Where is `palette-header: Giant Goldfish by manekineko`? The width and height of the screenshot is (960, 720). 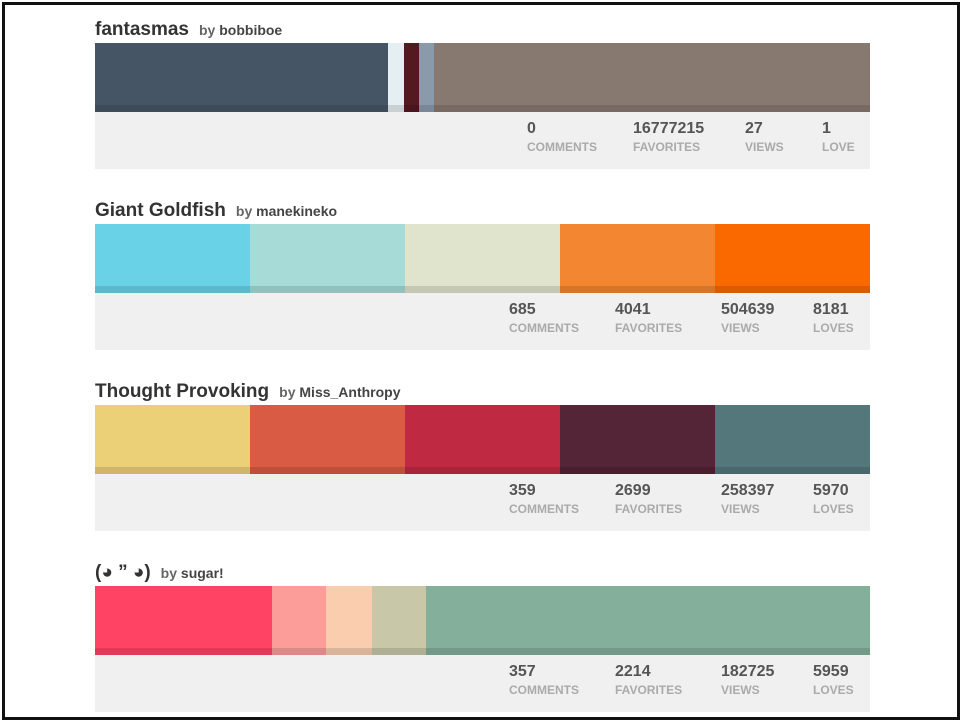 palette-header: Giant Goldfish by manekineko is located at coordinates (216, 211).